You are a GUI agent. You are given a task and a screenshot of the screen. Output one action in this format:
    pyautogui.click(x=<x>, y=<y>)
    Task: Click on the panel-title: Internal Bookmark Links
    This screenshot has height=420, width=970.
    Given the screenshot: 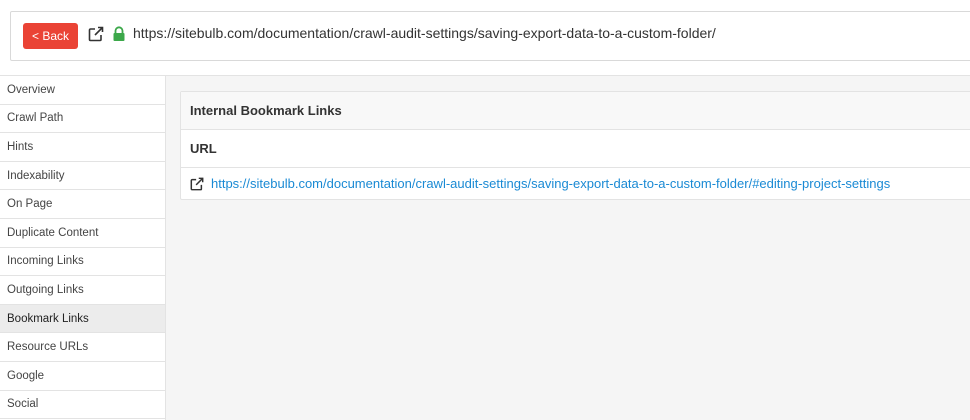 What is the action you would take?
    pyautogui.click(x=575, y=111)
    